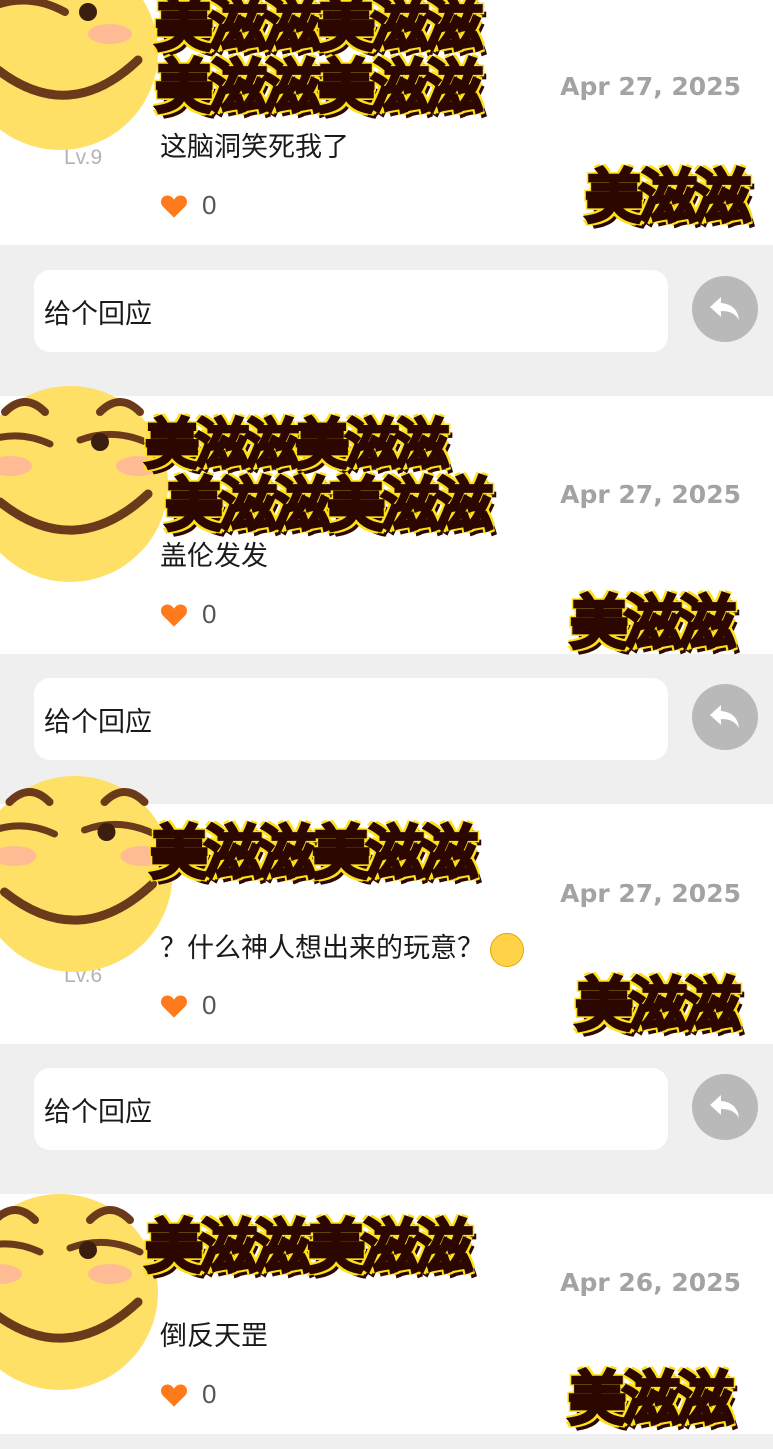  What do you see at coordinates (214, 1336) in the screenshot?
I see `comment-text: 倒反天罡` at bounding box center [214, 1336].